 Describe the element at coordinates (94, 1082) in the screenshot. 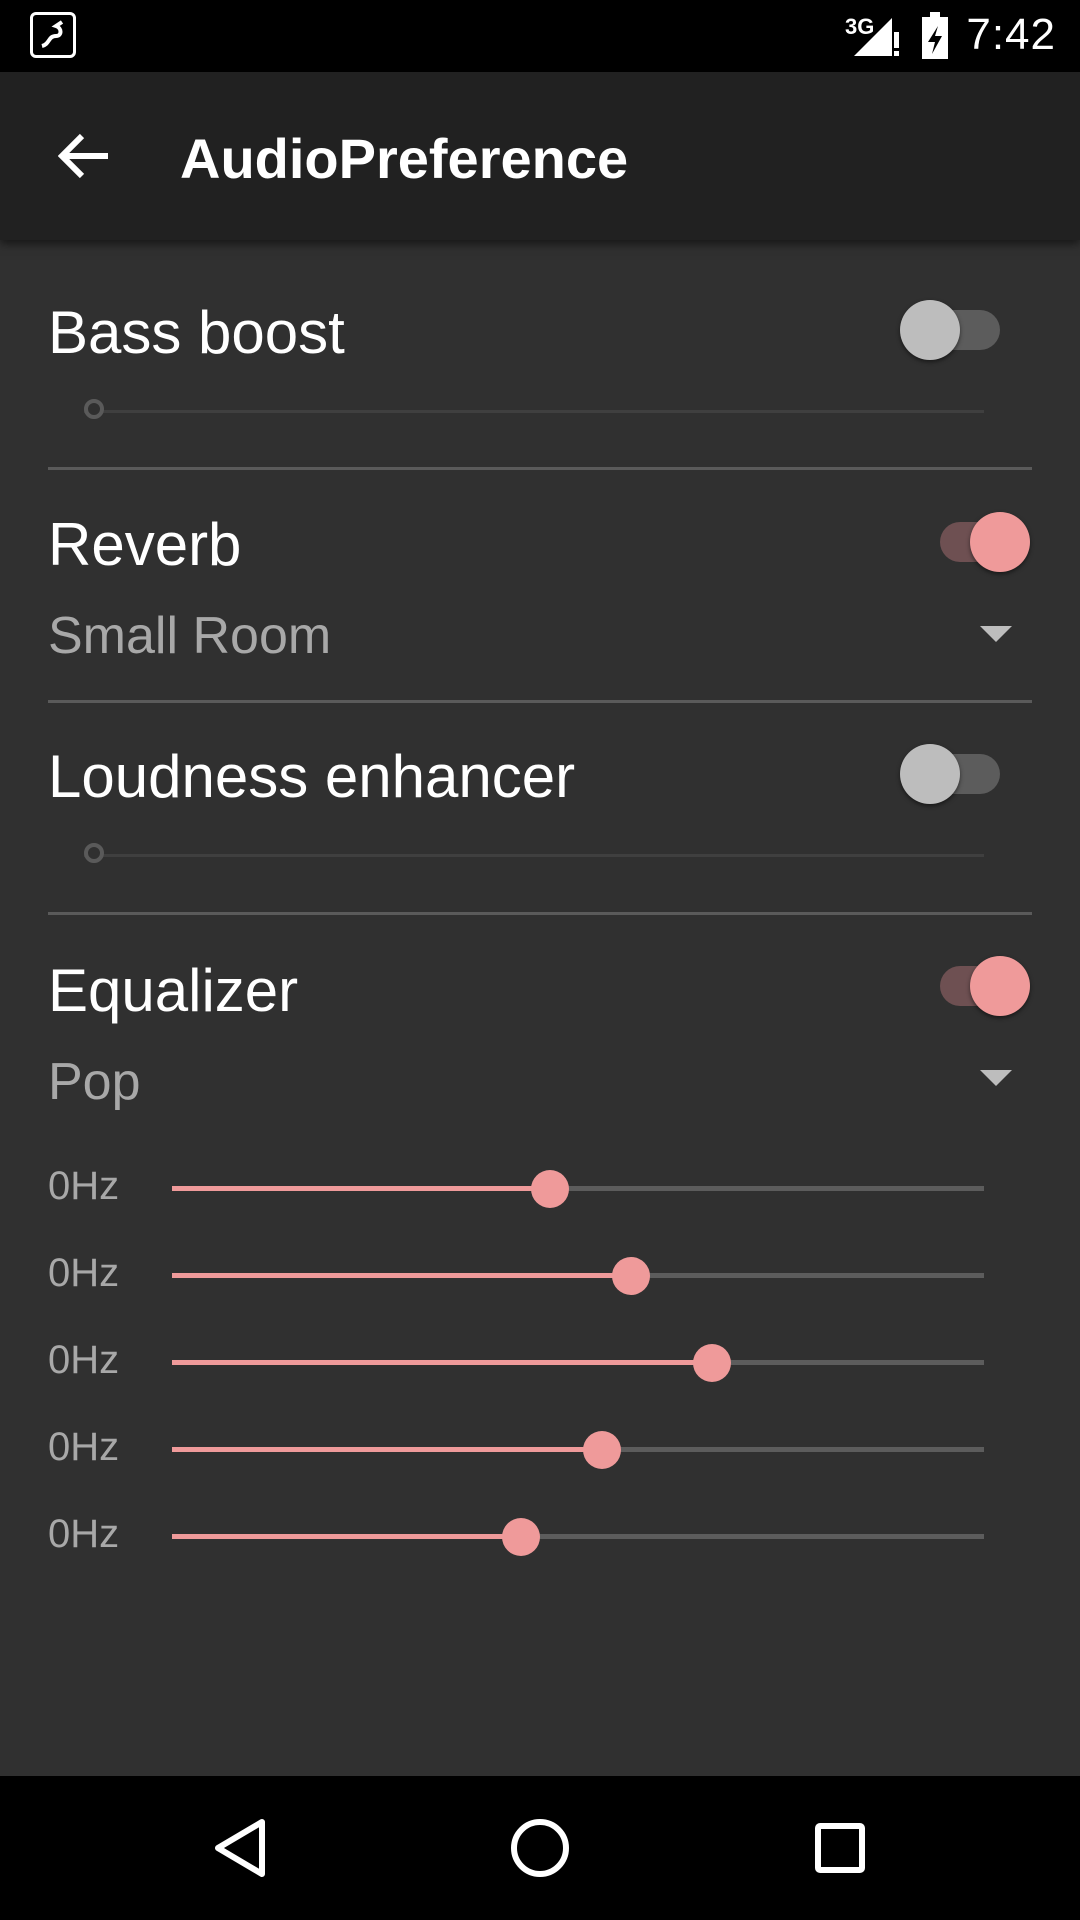

I see `equalizer-preset-value: Pop` at that location.